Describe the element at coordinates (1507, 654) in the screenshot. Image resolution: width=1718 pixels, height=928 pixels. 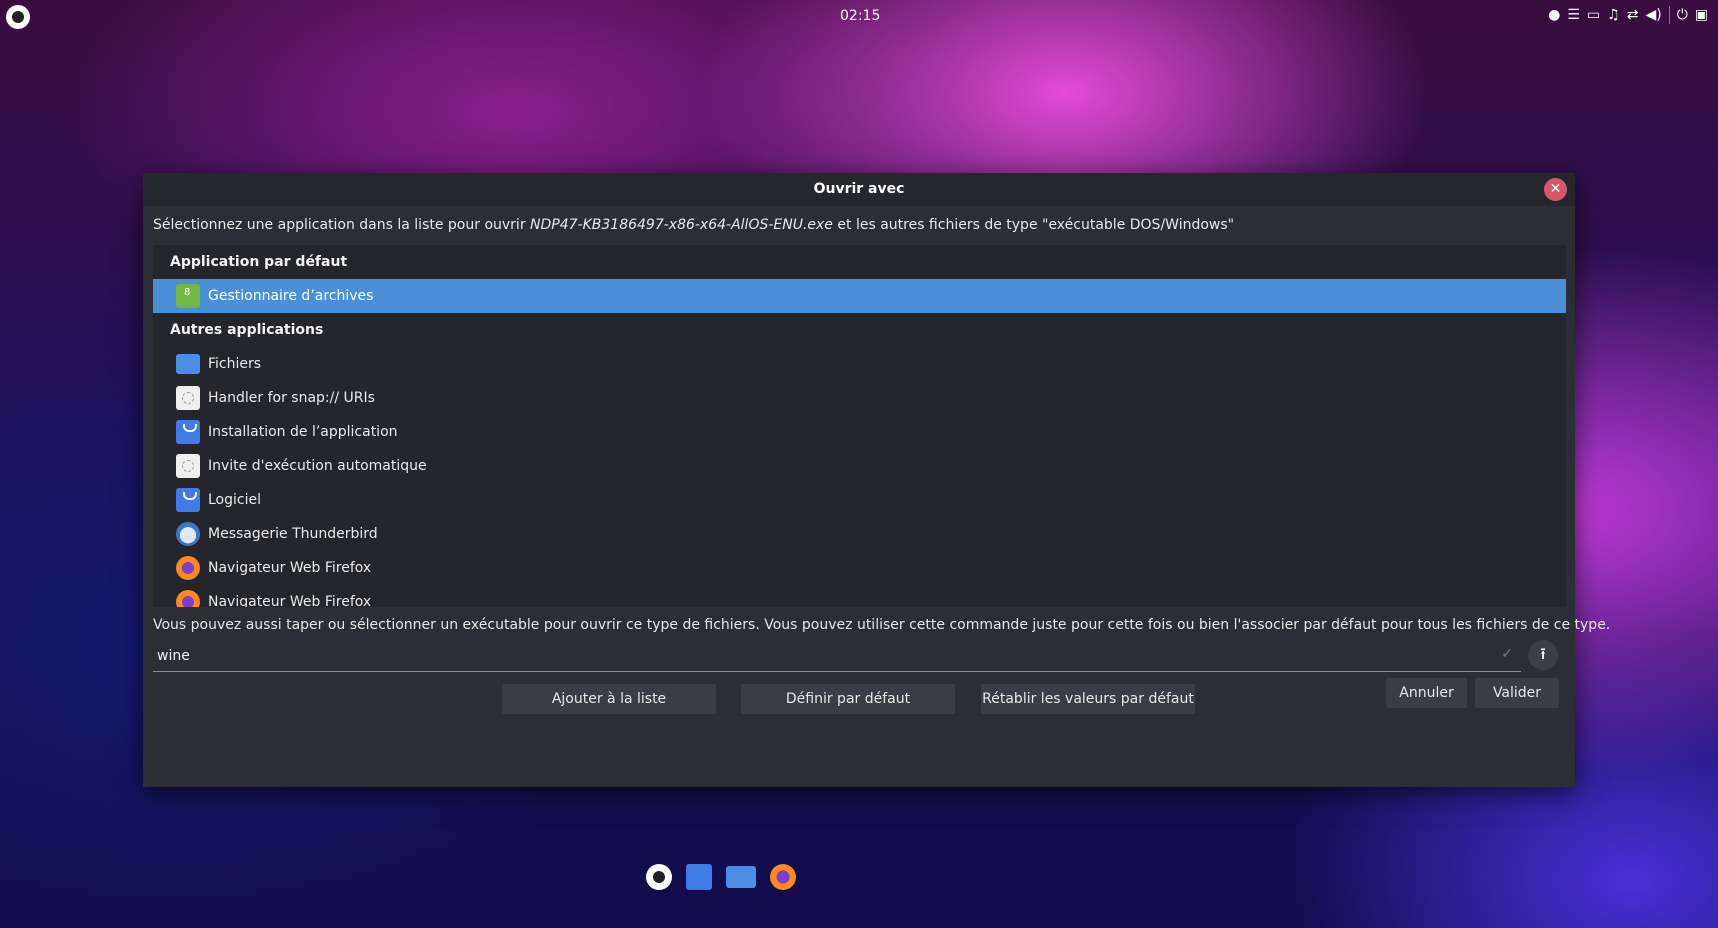
I see `check-icon: ✓` at that location.